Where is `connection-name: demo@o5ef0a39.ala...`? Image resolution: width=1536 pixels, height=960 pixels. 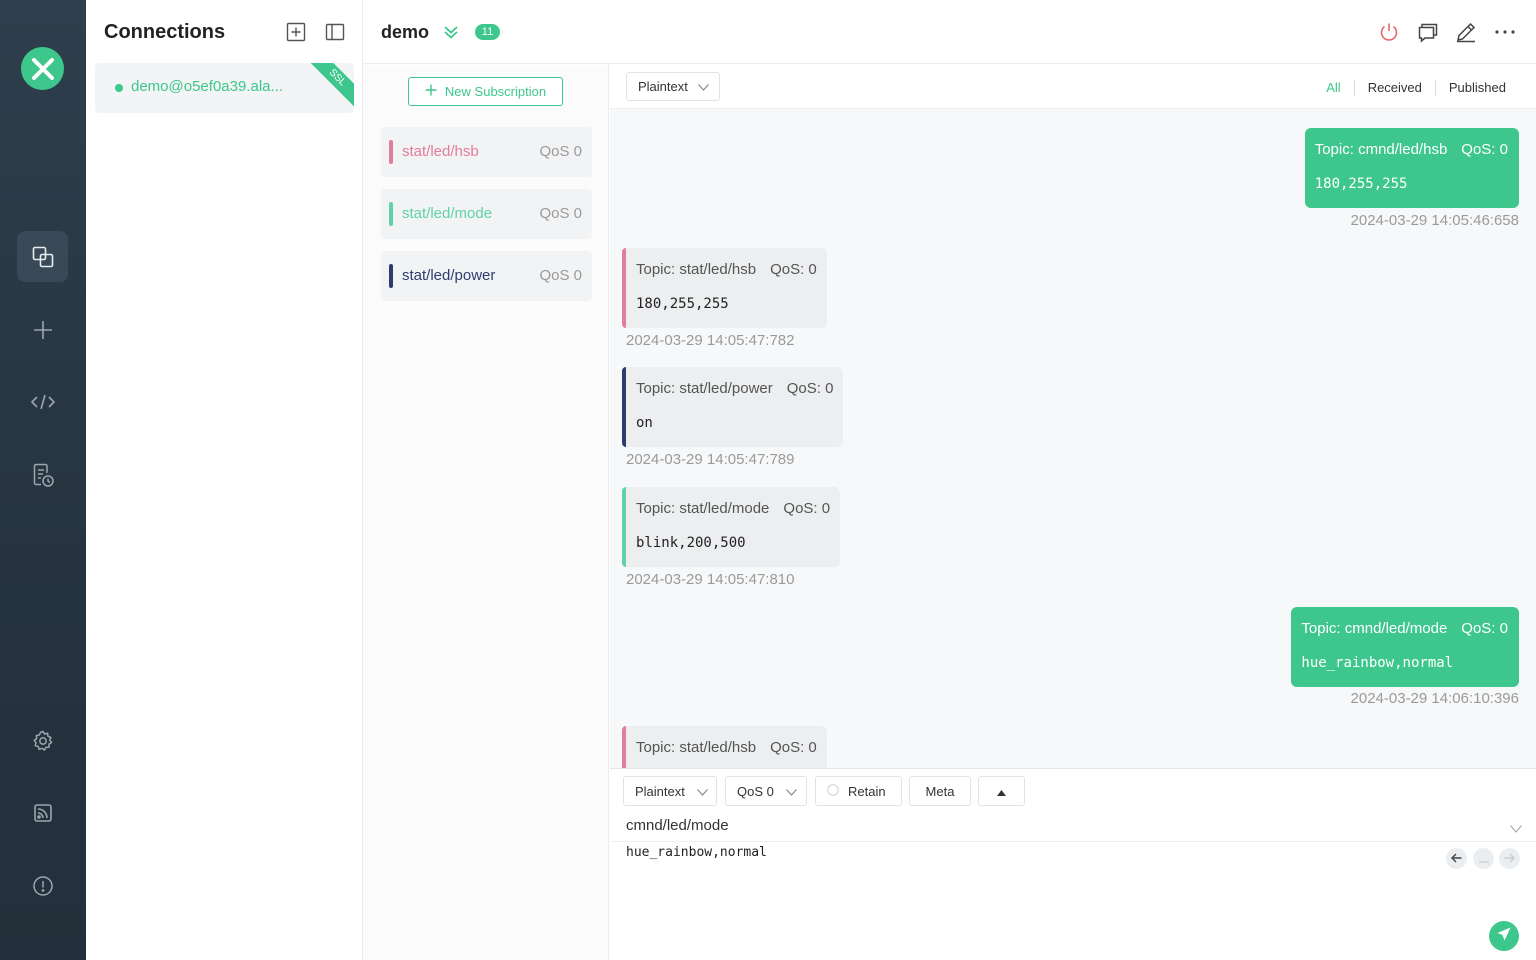 connection-name: demo@o5ef0a39.ala... is located at coordinates (207, 86).